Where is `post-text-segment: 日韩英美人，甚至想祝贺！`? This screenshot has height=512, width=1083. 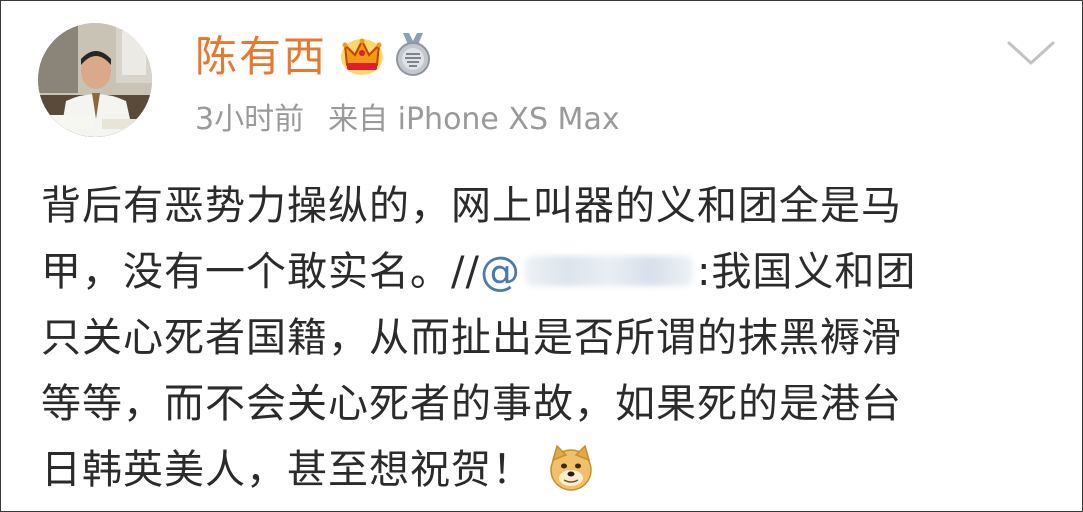 post-text-segment: 日韩英美人，甚至想祝贺！ is located at coordinates (287, 470).